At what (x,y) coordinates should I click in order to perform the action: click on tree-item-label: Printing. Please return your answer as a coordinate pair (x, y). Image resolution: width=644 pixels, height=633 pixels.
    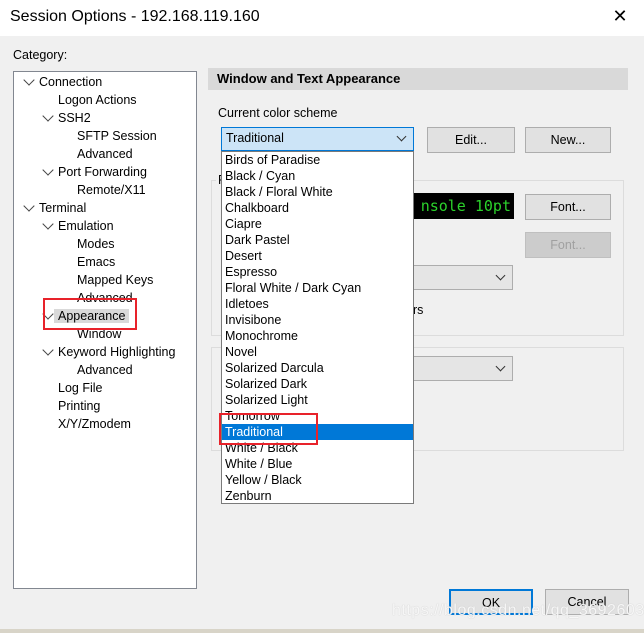
    Looking at the image, I should click on (79, 406).